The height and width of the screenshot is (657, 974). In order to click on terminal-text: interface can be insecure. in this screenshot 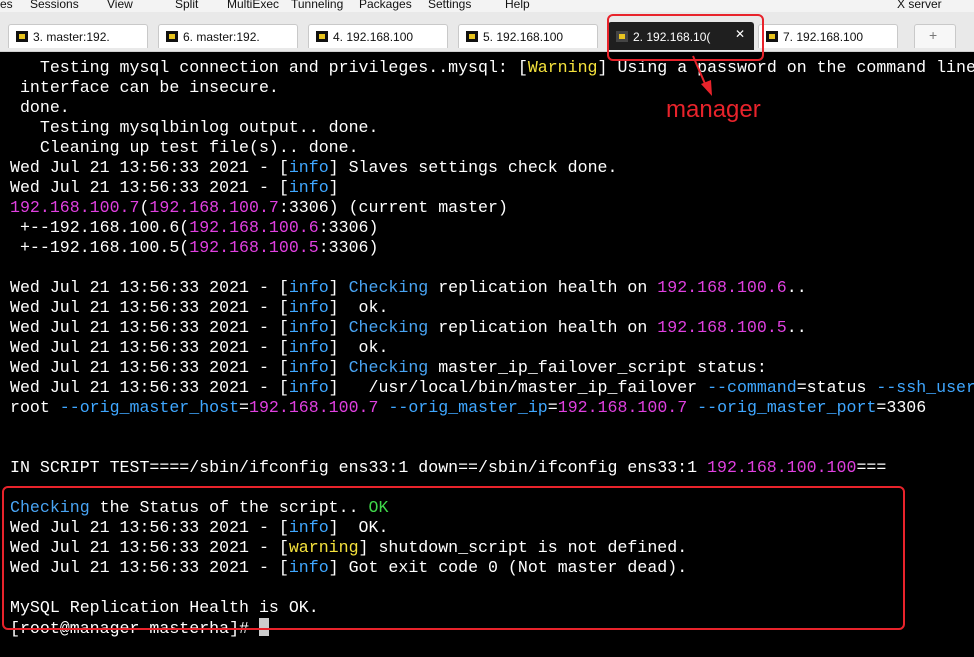, I will do `click(144, 87)`.